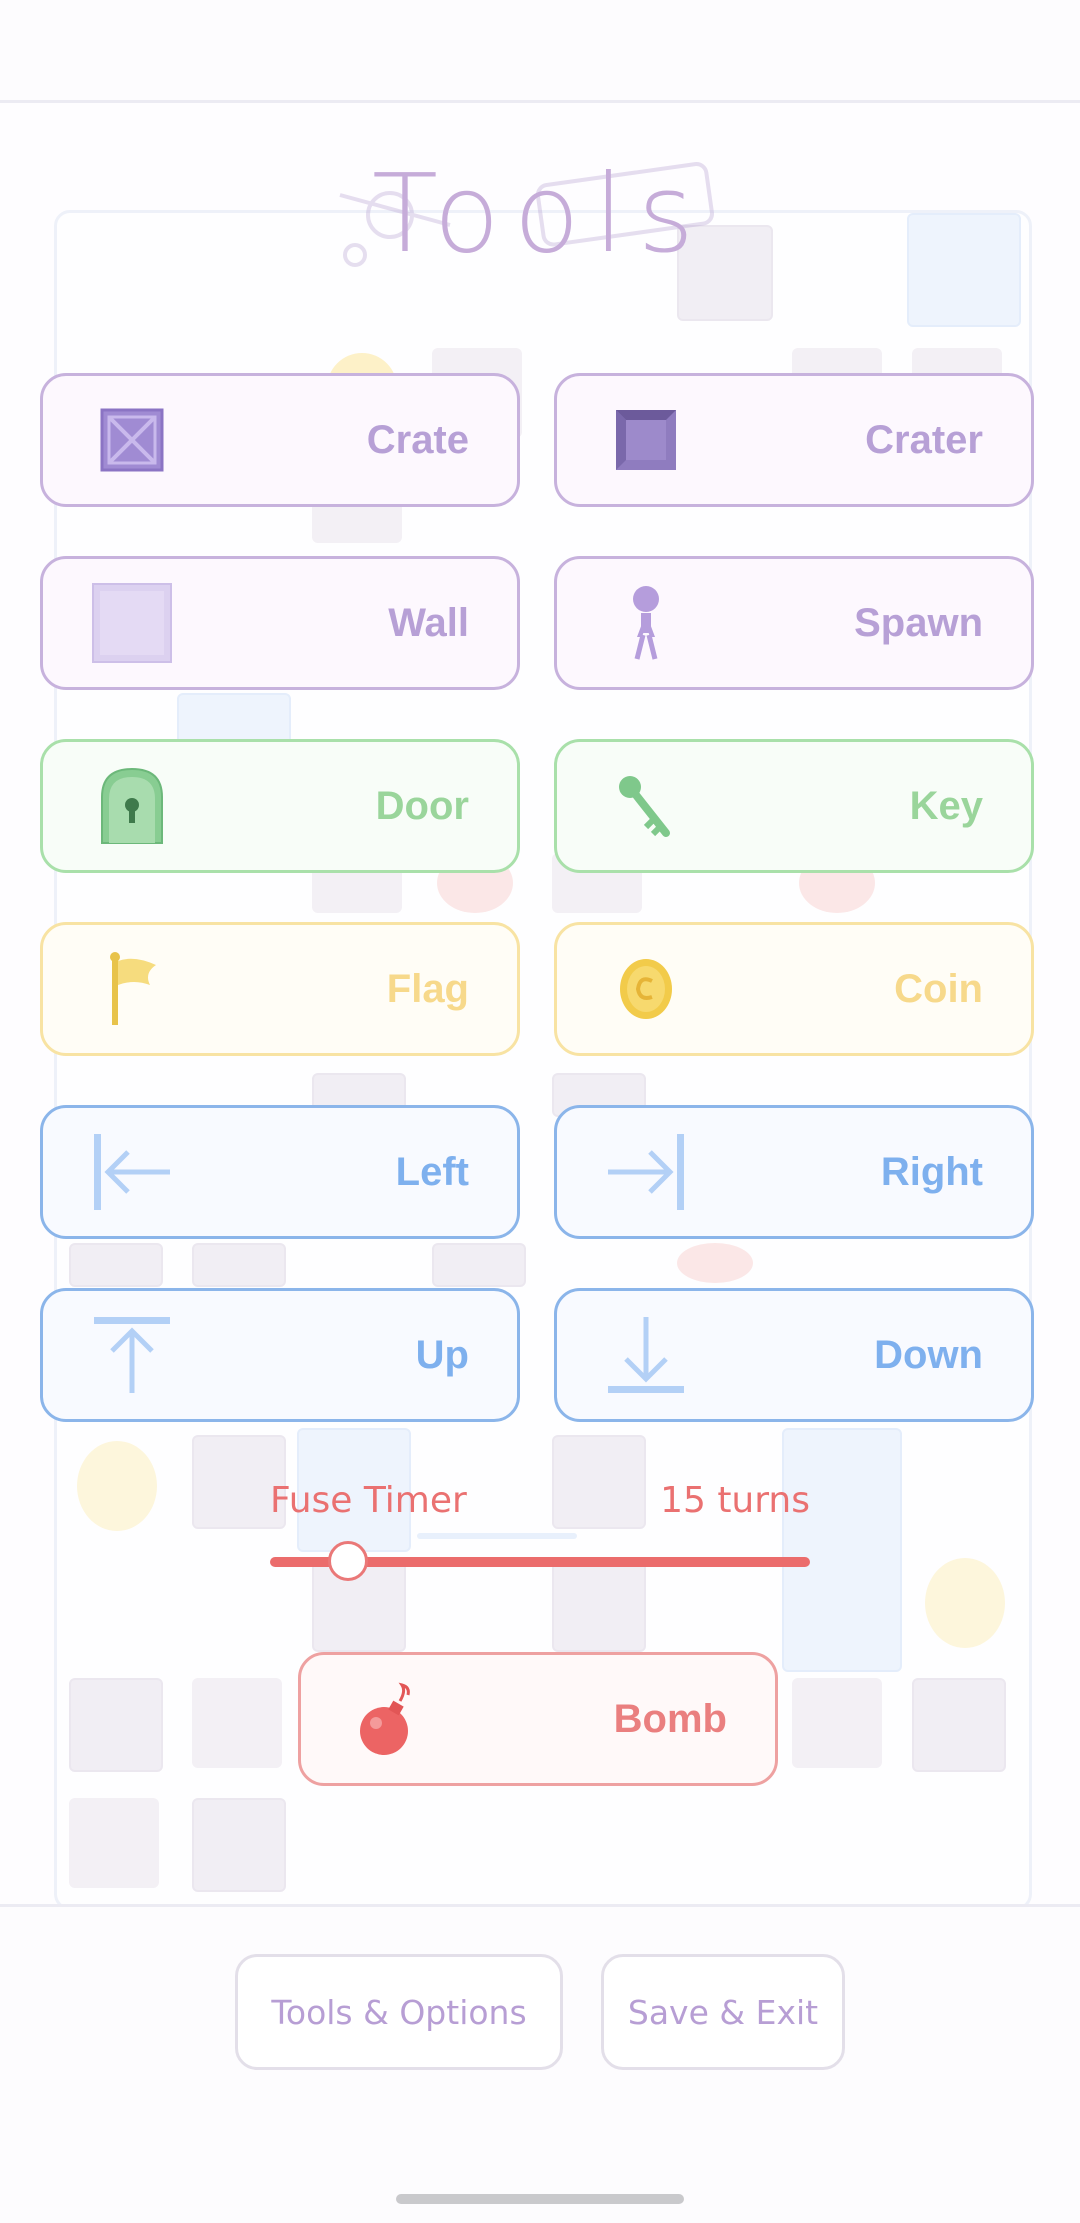 This screenshot has height=2223, width=1080. I want to click on flag-icon, so click(132, 989).